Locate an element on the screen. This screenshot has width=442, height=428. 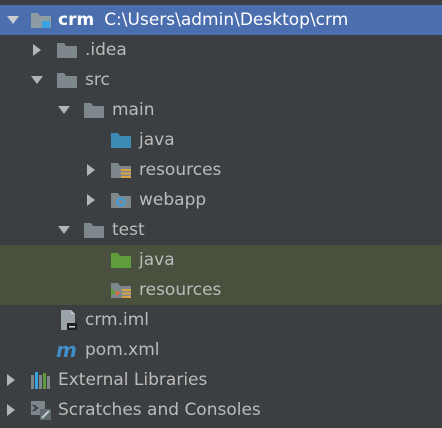
tree-row-test: test is located at coordinates (221, 230).